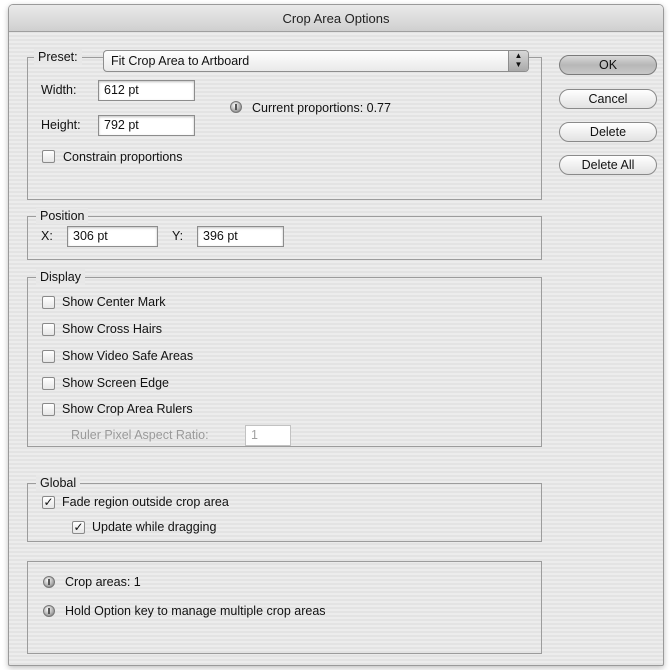 The width and height of the screenshot is (670, 670). What do you see at coordinates (146, 90) in the screenshot?
I see `width-field: 612 pt` at bounding box center [146, 90].